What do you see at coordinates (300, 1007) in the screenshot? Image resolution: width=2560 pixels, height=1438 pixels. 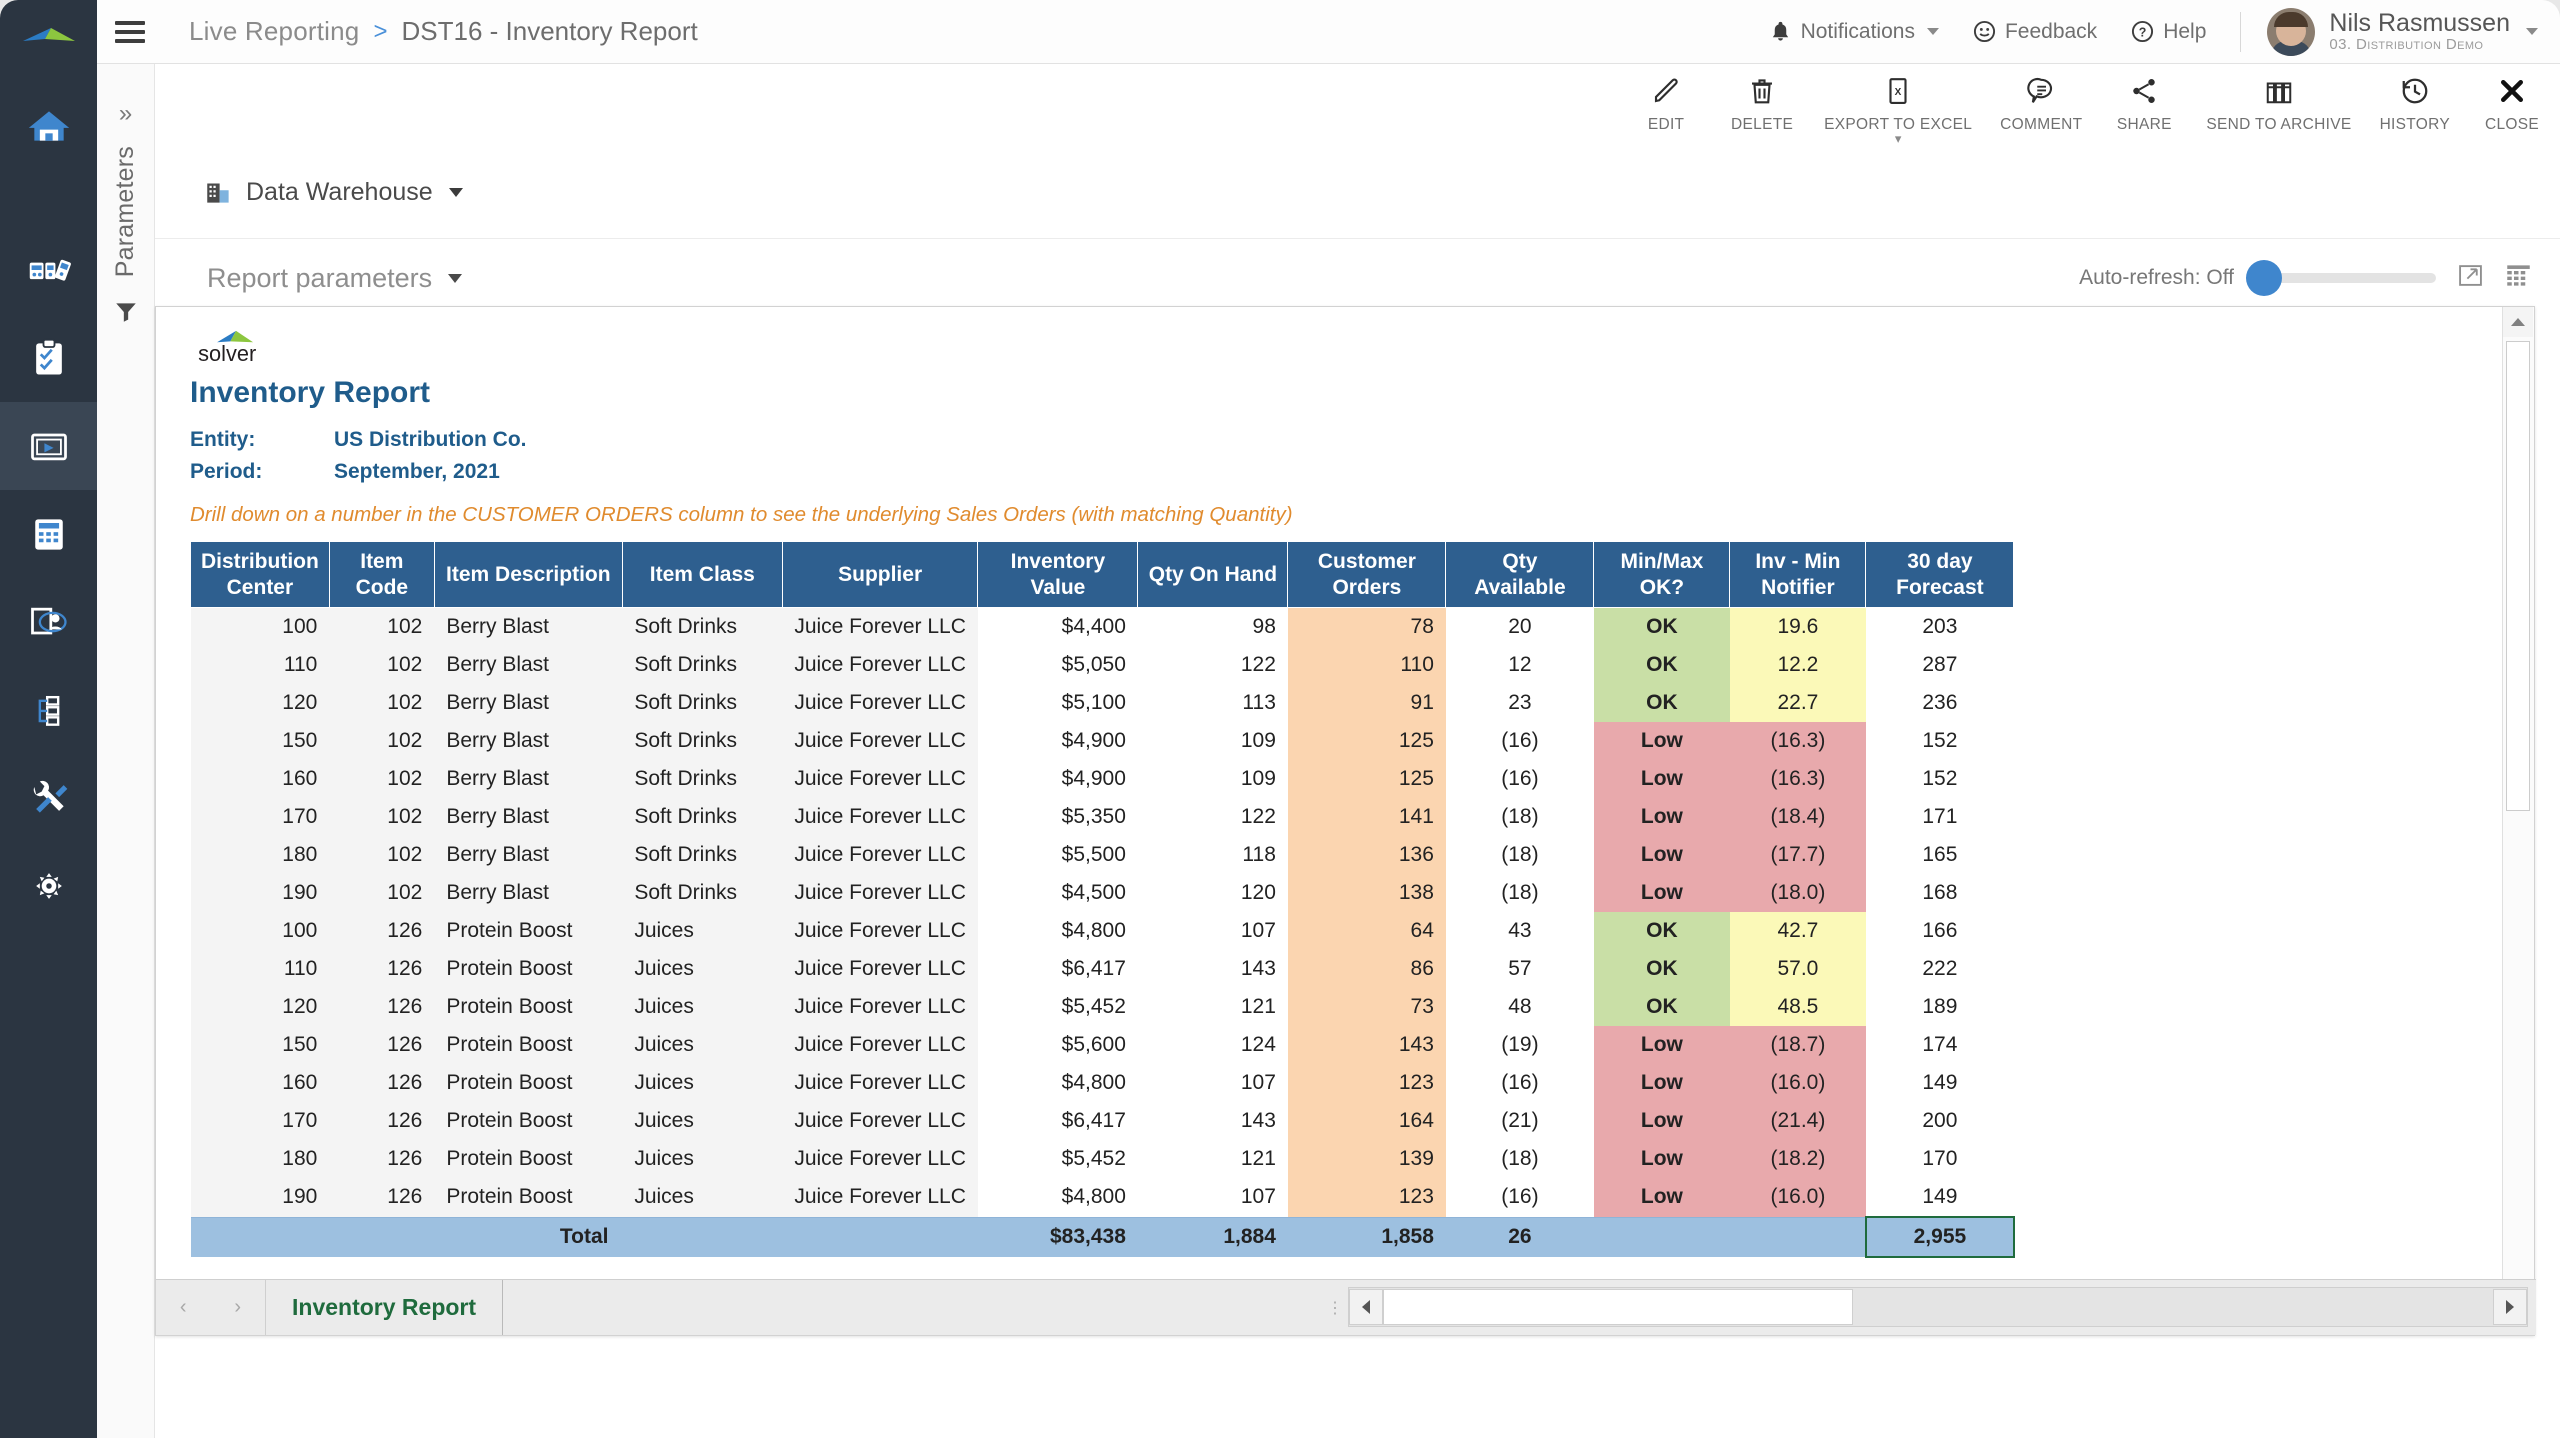 I see `cell-distribution-center: 120` at bounding box center [300, 1007].